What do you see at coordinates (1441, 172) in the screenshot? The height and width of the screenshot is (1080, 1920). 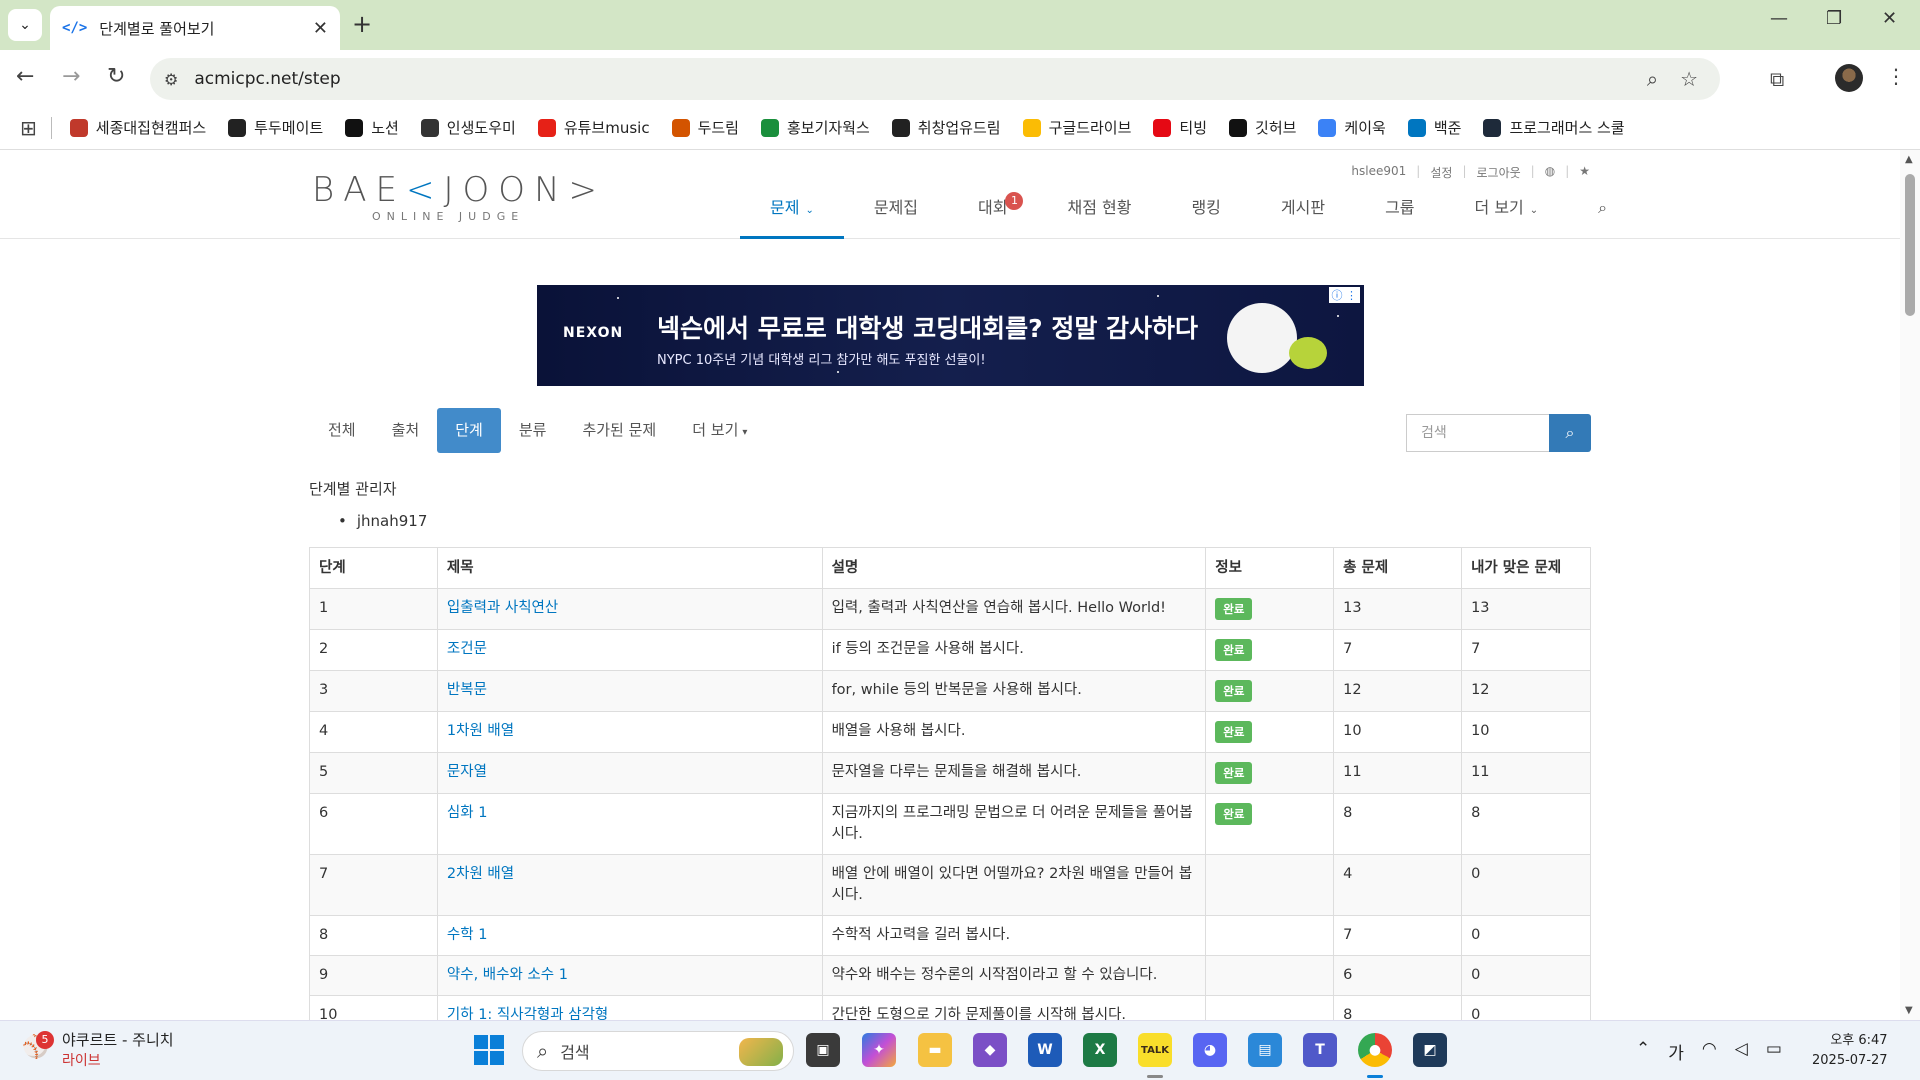 I see `settings-link: 설정` at bounding box center [1441, 172].